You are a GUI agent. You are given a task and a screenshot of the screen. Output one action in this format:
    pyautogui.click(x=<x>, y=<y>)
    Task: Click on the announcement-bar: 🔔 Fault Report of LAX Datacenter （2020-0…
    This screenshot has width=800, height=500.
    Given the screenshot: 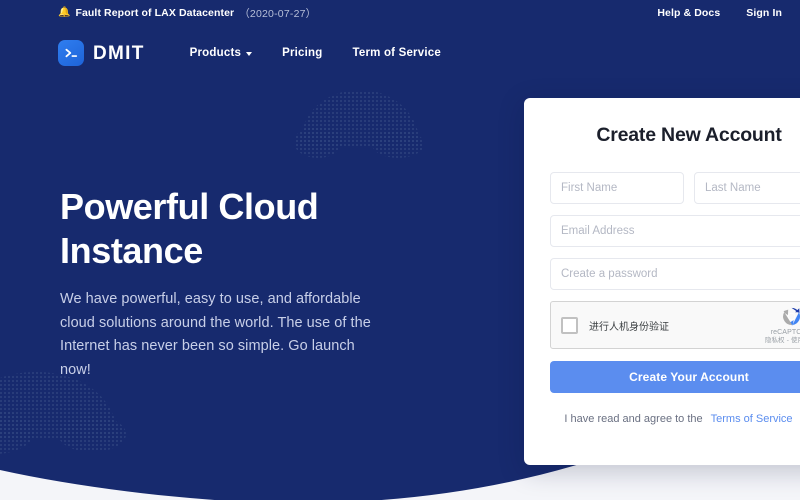 What is the action you would take?
    pyautogui.click(x=400, y=13)
    